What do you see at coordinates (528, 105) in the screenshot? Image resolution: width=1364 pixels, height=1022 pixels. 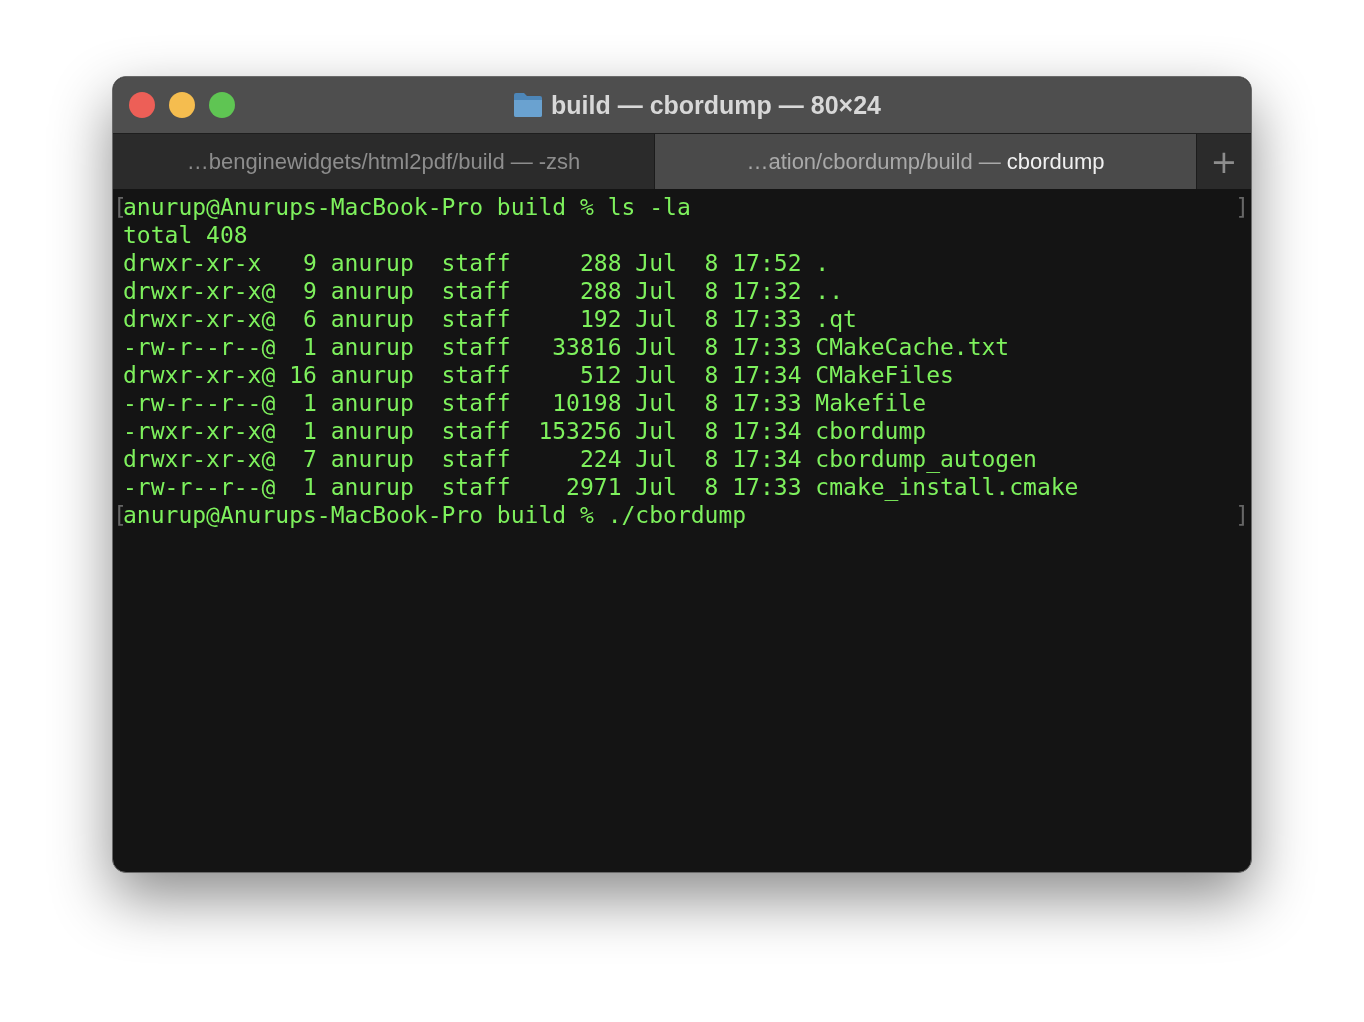 I see `folder-icon` at bounding box center [528, 105].